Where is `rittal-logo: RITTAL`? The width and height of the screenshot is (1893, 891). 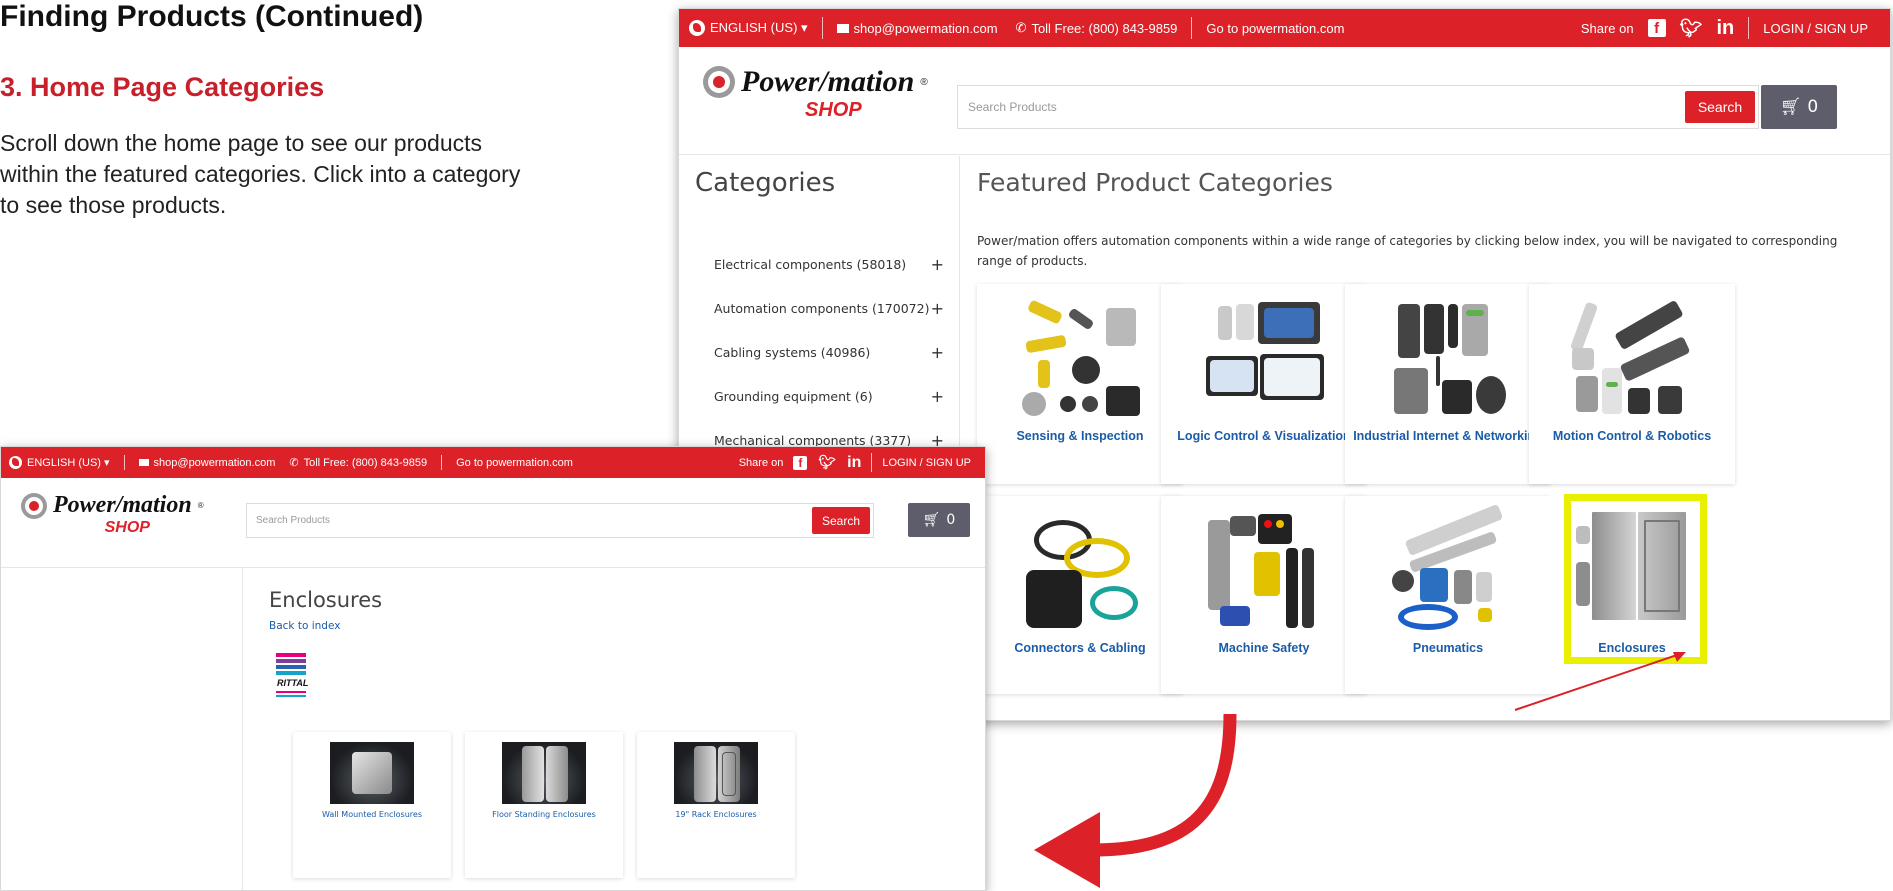
rittal-logo: RITTAL is located at coordinates (292, 676).